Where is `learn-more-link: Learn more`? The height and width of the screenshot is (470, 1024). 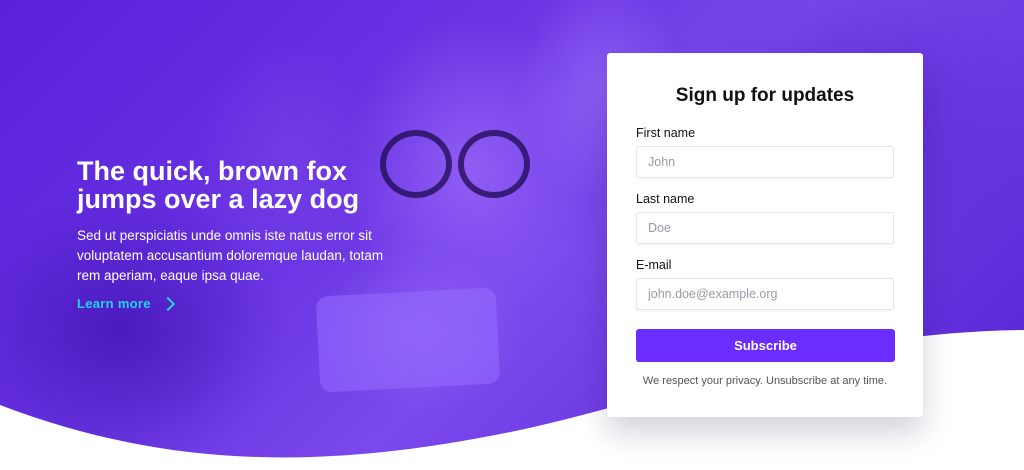 learn-more-link: Learn more is located at coordinates (126, 303).